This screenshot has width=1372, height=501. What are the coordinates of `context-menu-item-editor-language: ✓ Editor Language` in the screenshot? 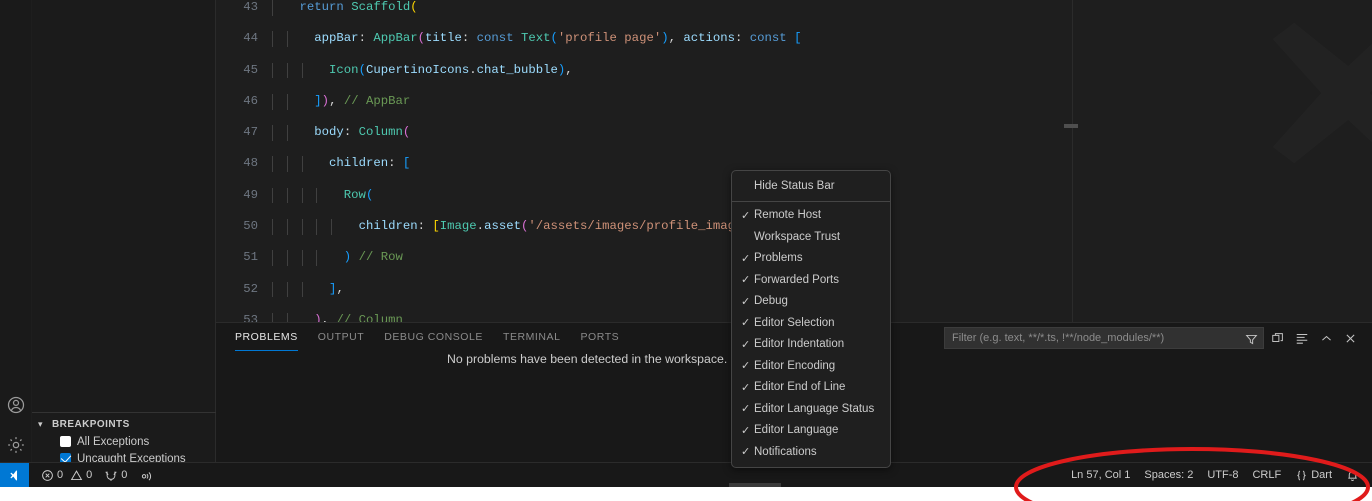 It's located at (811, 431).